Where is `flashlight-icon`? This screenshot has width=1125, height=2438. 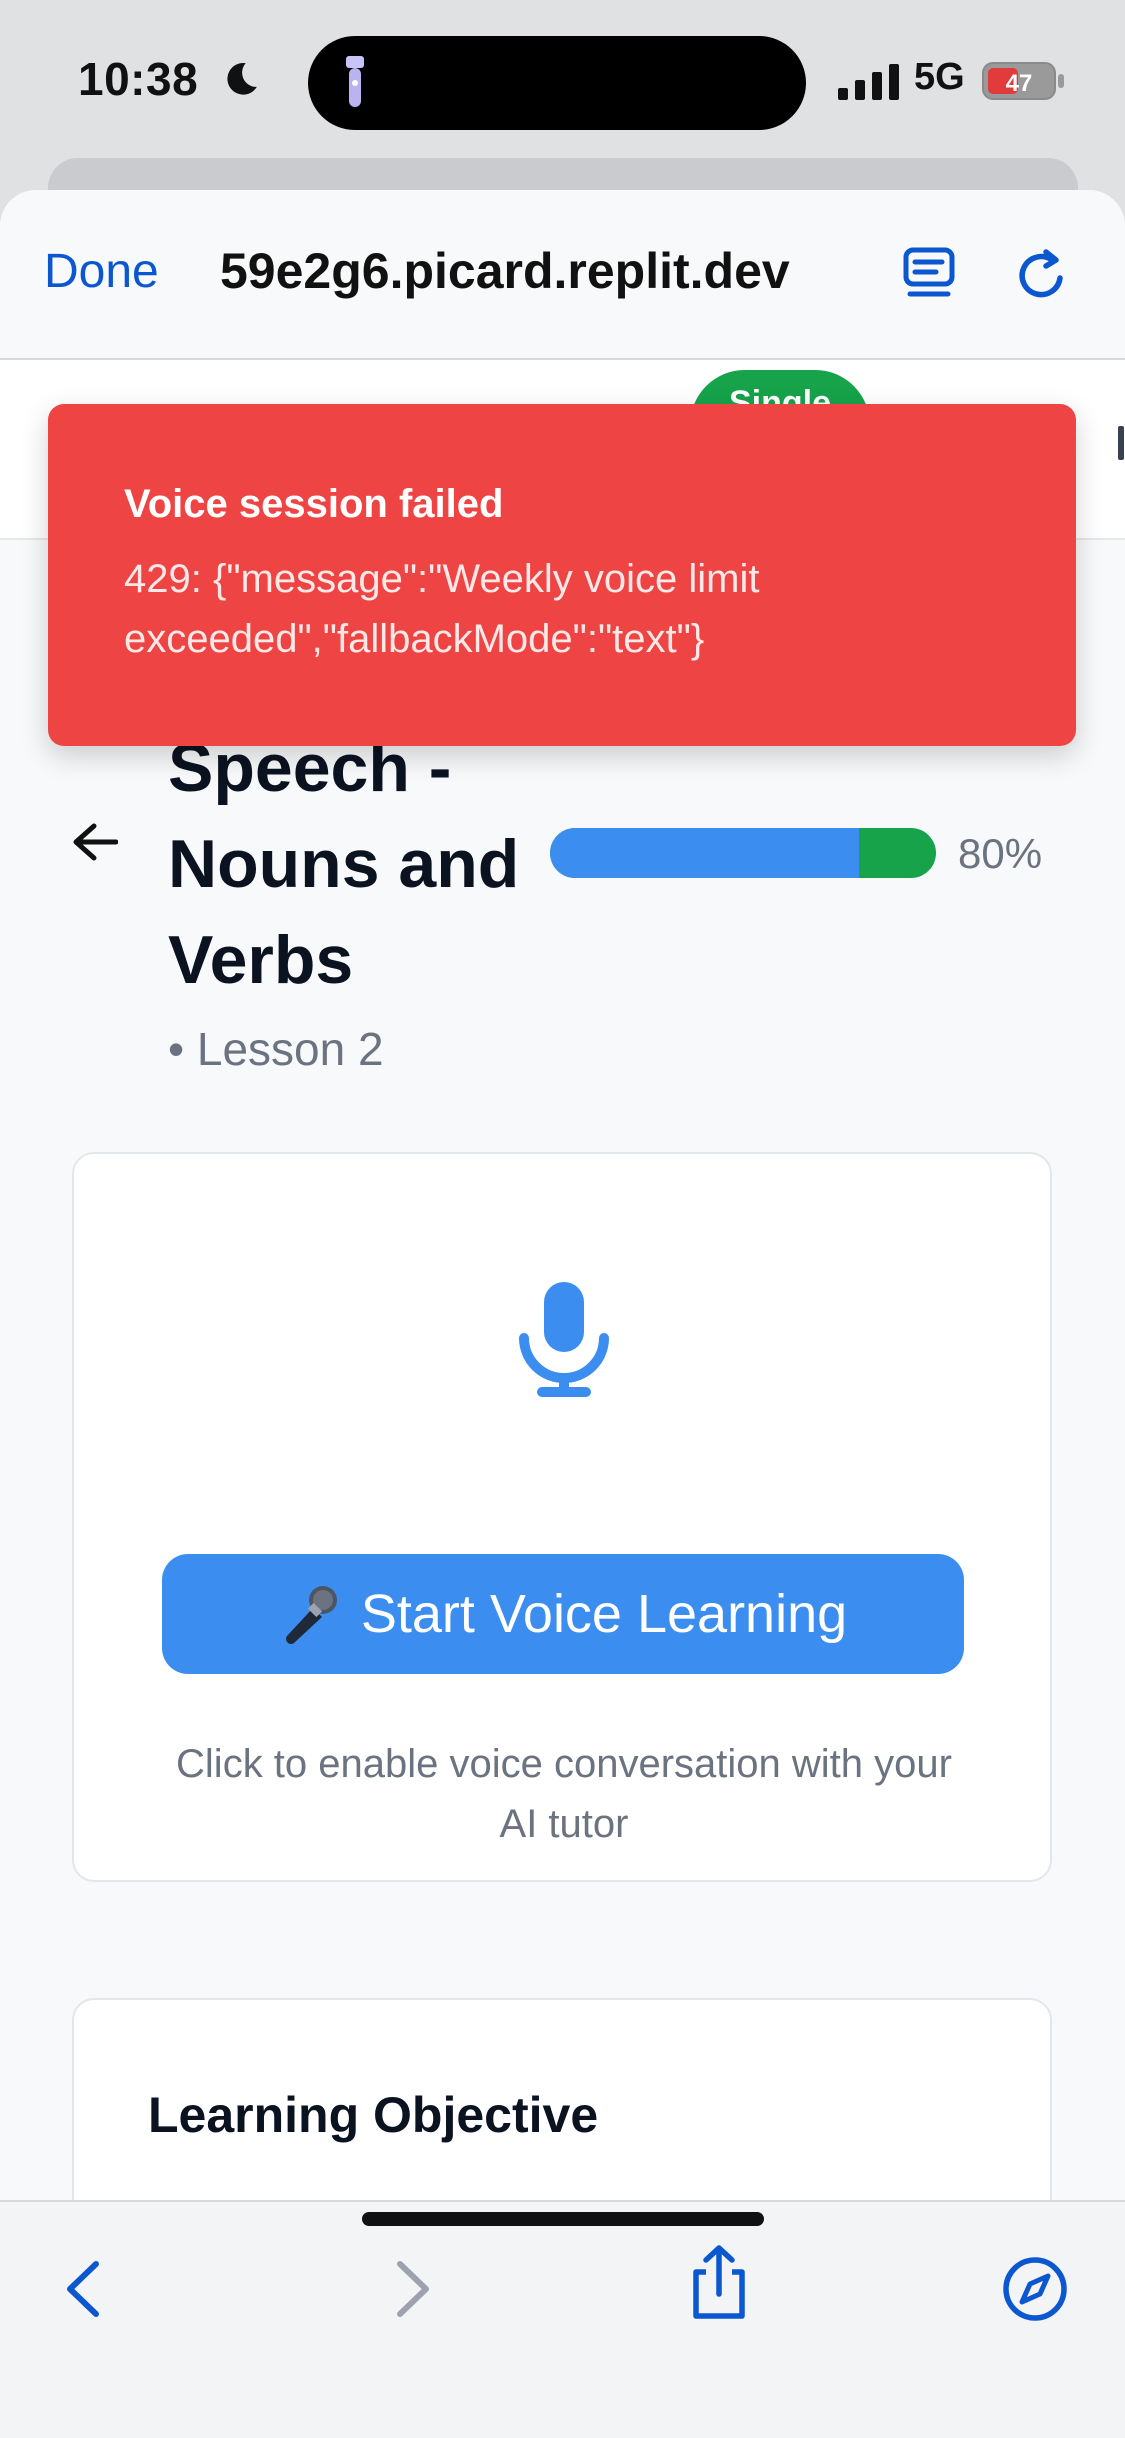 flashlight-icon is located at coordinates (355, 81).